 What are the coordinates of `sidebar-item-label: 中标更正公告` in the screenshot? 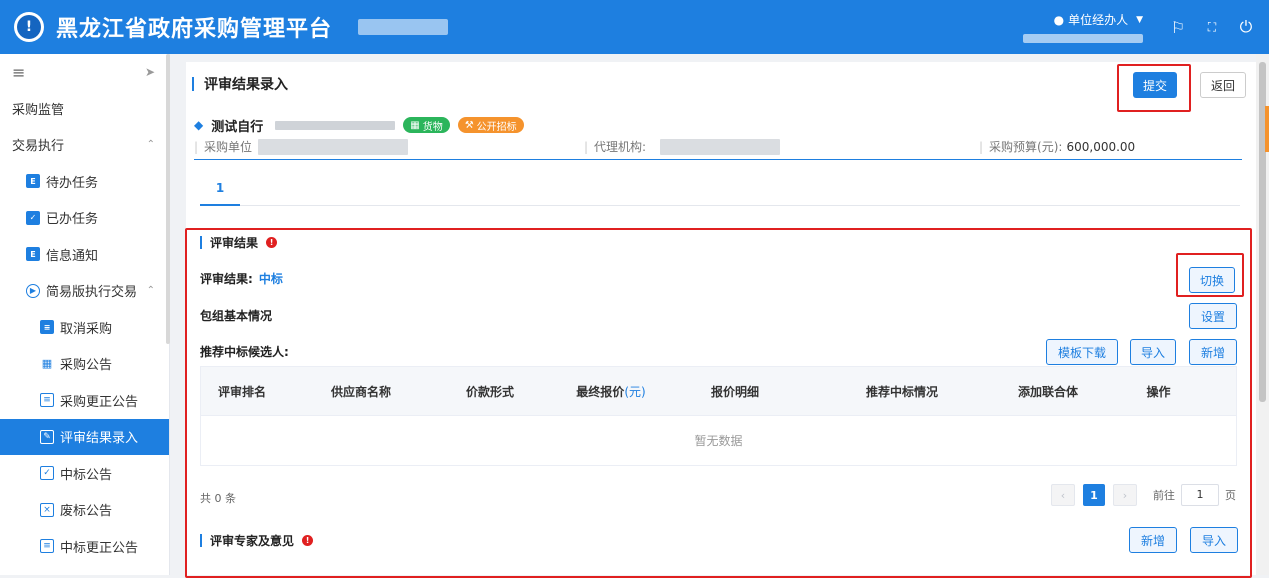 It's located at (99, 548).